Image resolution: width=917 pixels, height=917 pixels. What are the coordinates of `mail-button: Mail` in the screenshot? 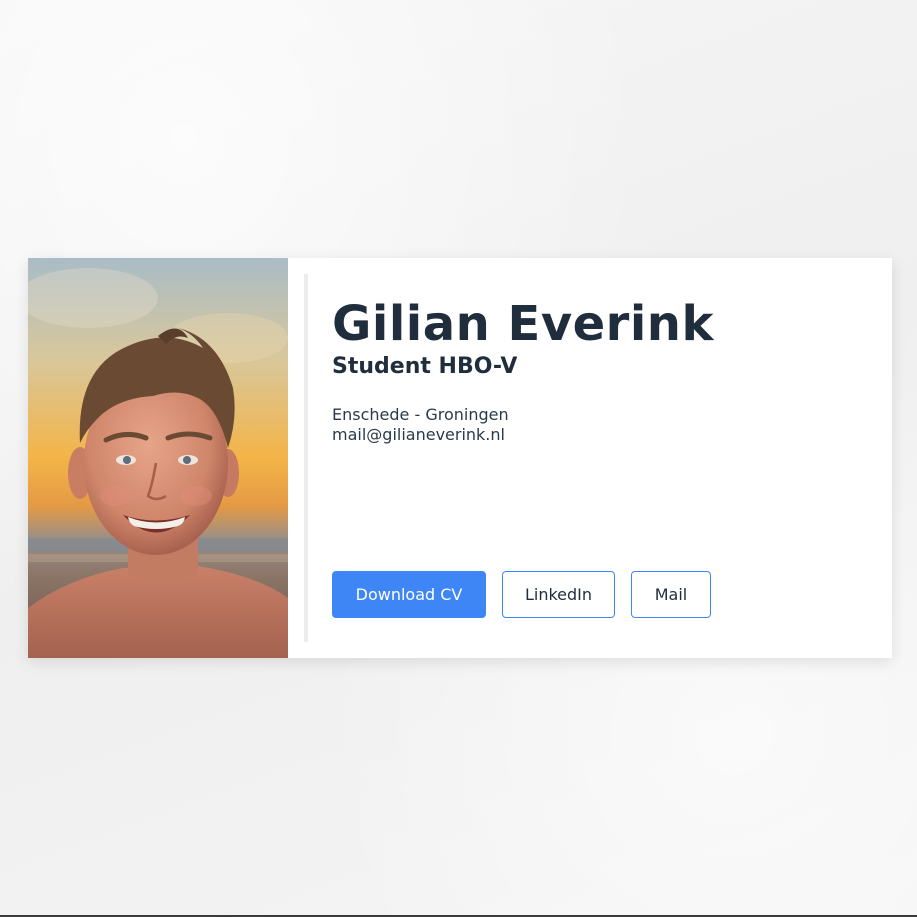 It's located at (671, 594).